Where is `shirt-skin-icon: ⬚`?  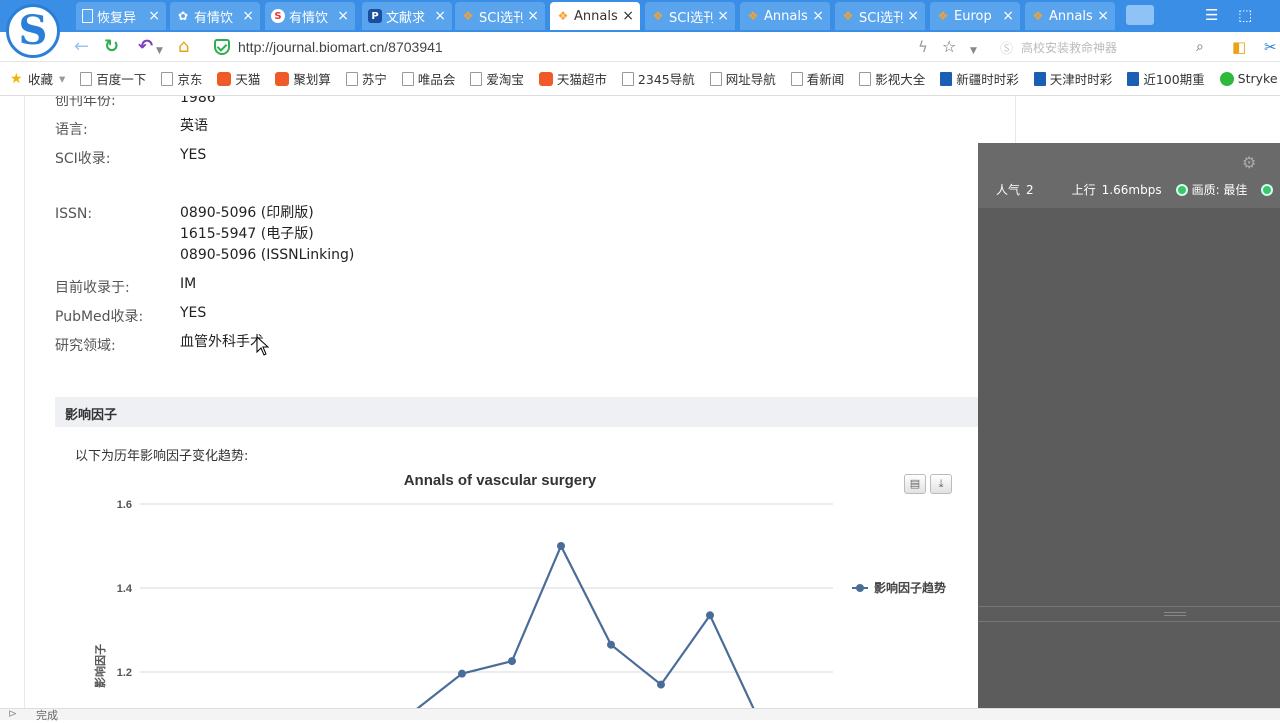 shirt-skin-icon: ⬚ is located at coordinates (1245, 15).